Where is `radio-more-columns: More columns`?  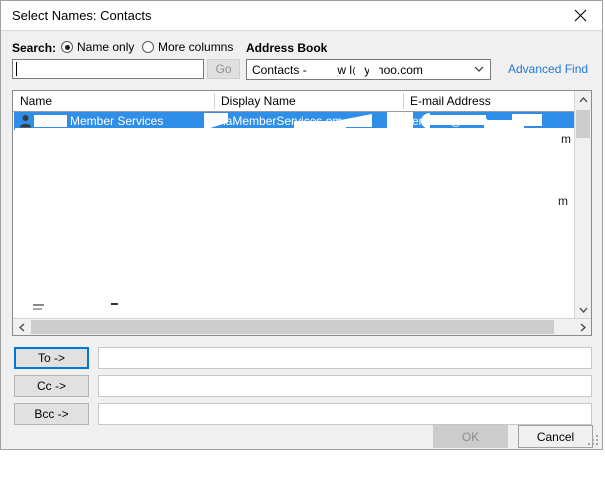
radio-more-columns: More columns is located at coordinates (187, 47).